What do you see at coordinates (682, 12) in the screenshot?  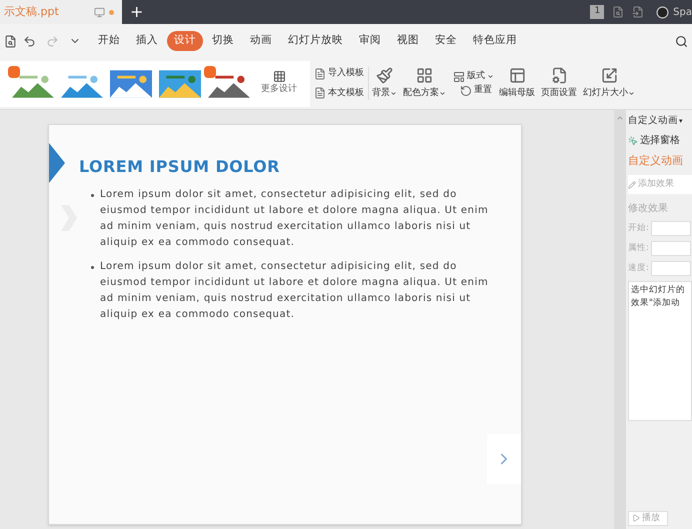 I see `user-name: Spa` at bounding box center [682, 12].